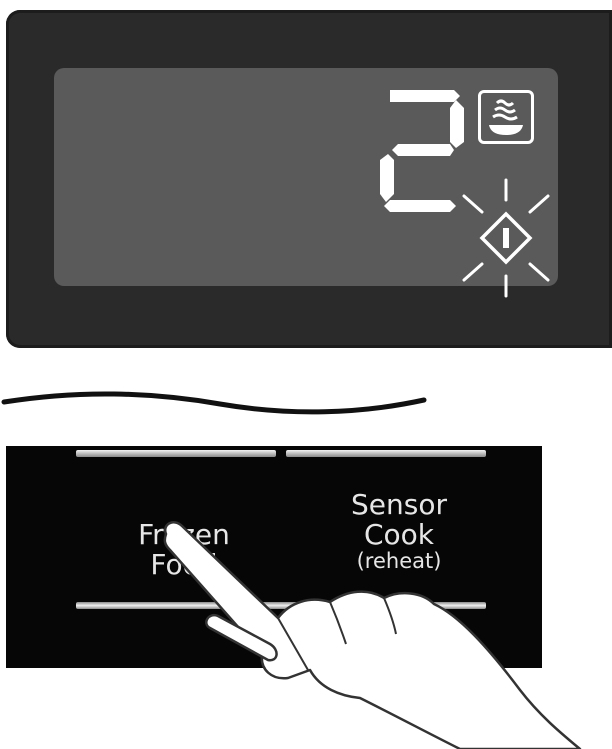  Describe the element at coordinates (214, 403) in the screenshot. I see `break-line` at that location.